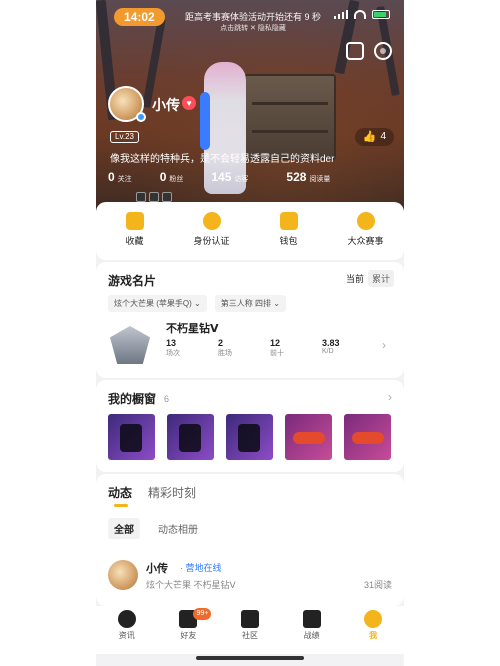 The width and height of the screenshot is (500, 666). I want to click on rank-stats: 13 场次 2 胜场 12 前十 3.83 K/D, so click(253, 348).